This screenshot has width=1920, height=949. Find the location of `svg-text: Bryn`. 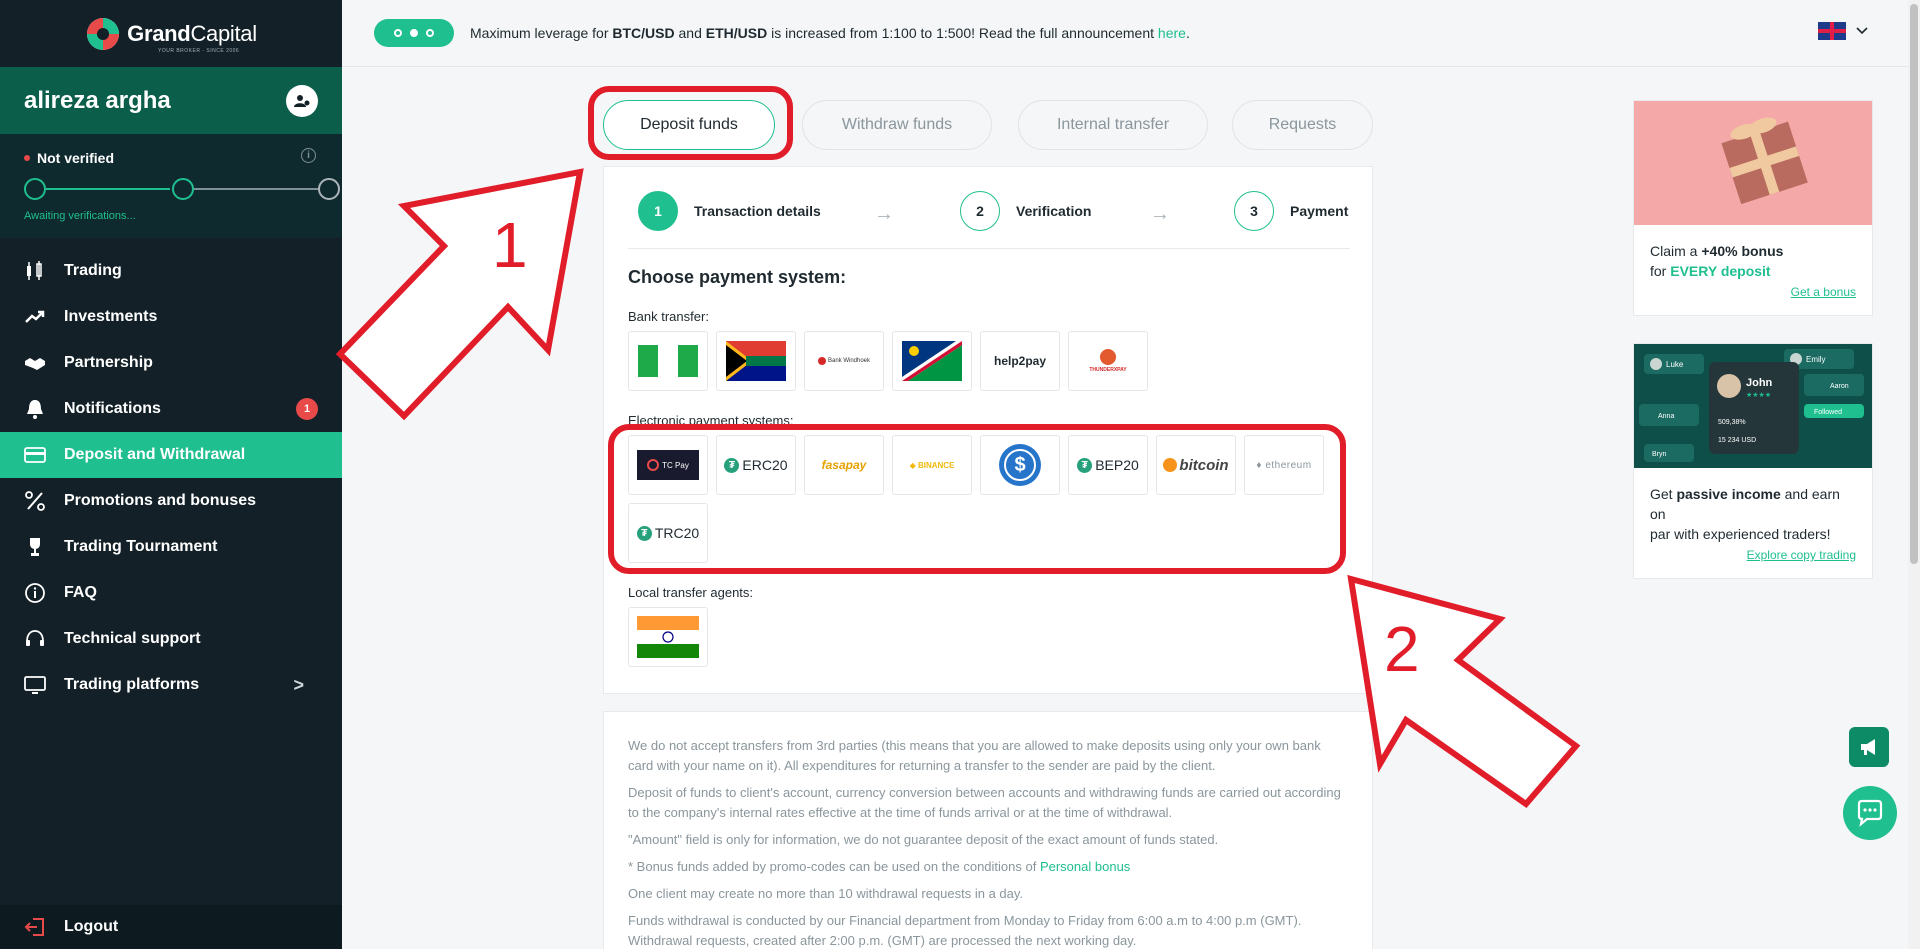

svg-text: Bryn is located at coordinates (1659, 454).